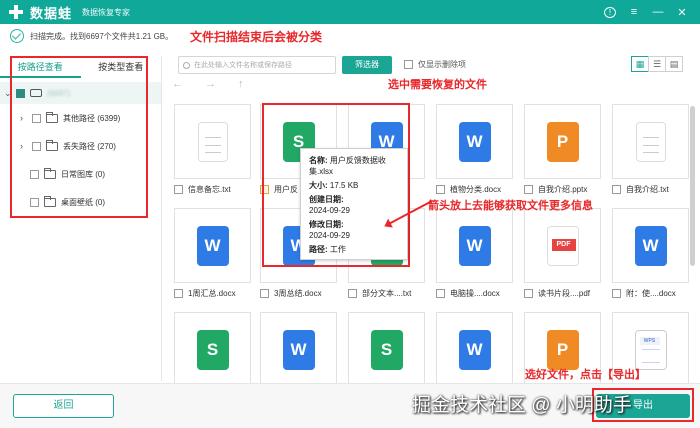 Image resolution: width=700 pixels, height=428 pixels. I want to click on file-name-row: 自我介绍.txt, so click(650, 189).